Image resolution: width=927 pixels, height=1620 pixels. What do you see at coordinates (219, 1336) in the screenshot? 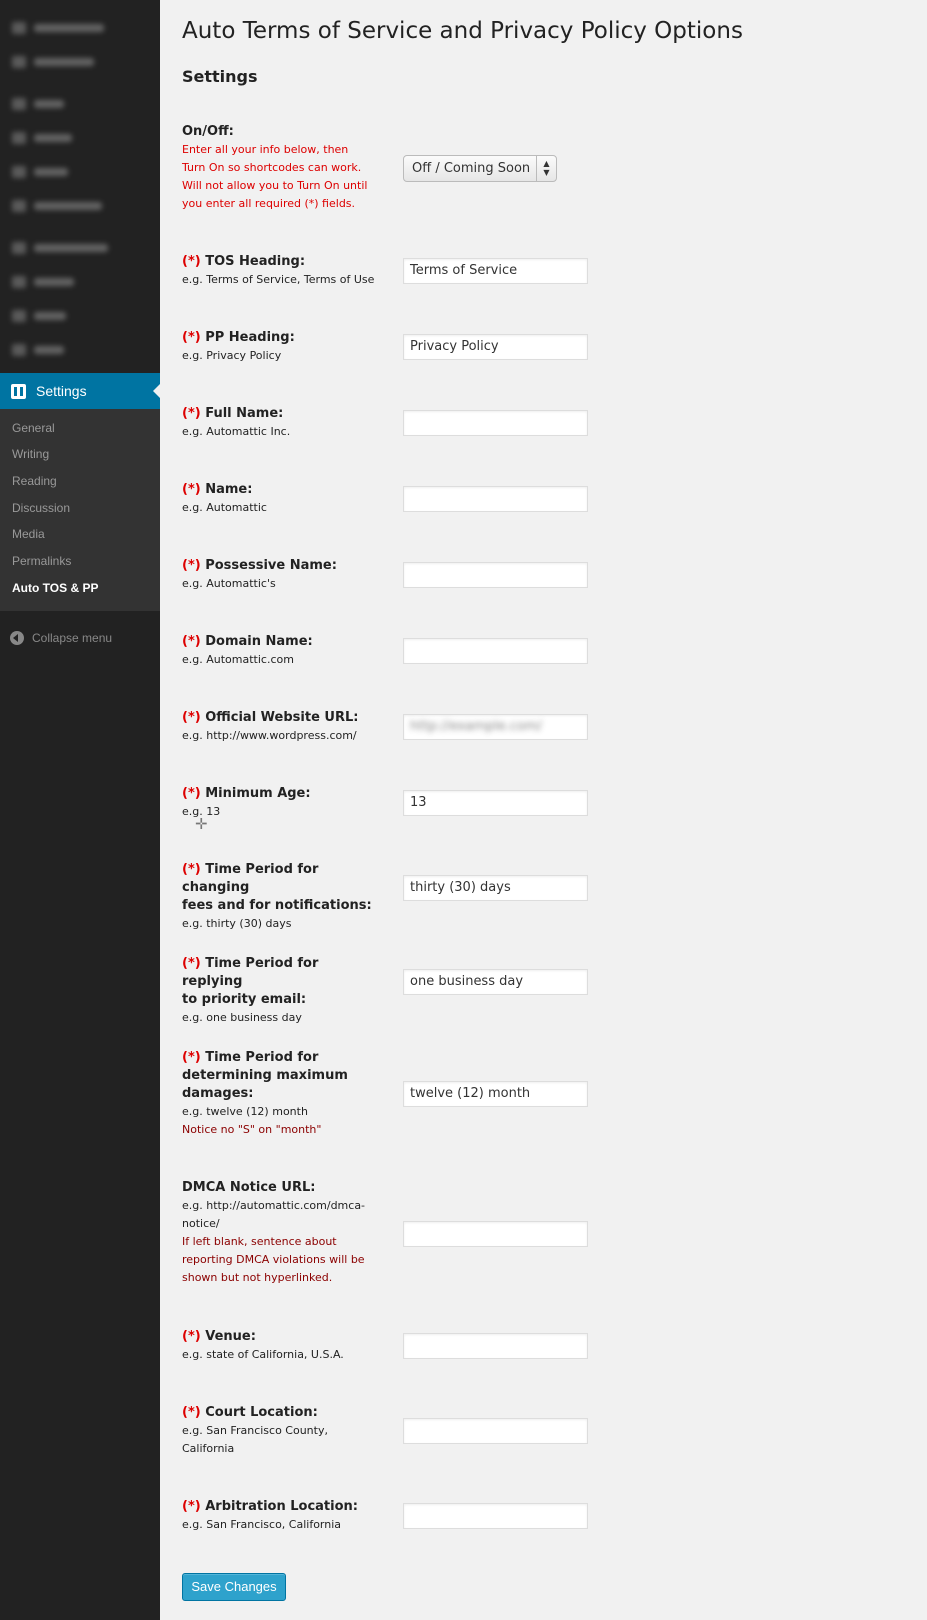
I see `venue-label: (*) Venue:` at bounding box center [219, 1336].